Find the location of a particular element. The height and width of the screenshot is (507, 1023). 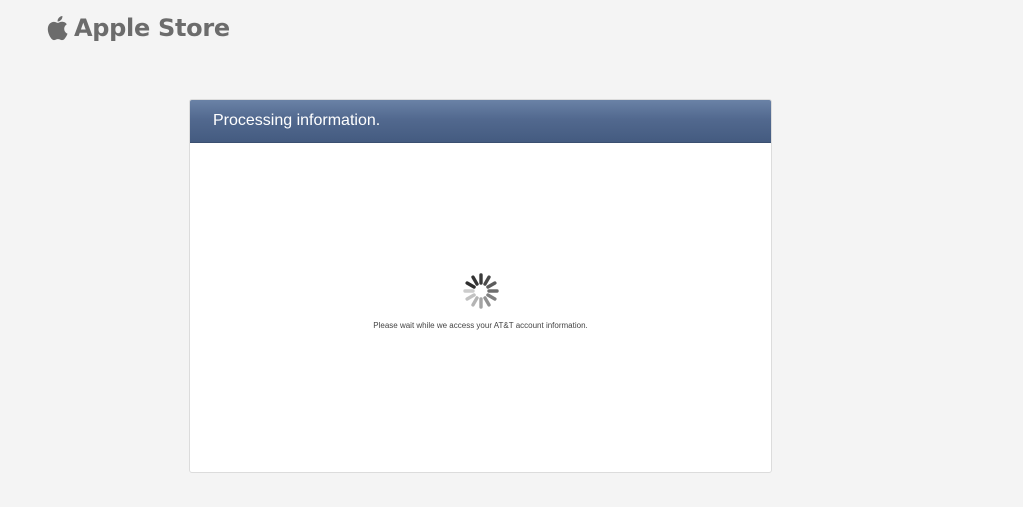

panel-header: Processing information. is located at coordinates (480, 121).